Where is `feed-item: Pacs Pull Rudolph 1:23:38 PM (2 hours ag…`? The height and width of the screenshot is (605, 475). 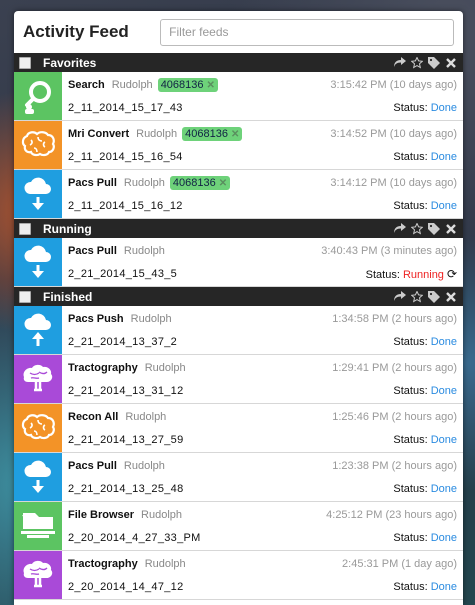 feed-item: Pacs Pull Rudolph 1:23:38 PM (2 hours ag… is located at coordinates (238, 477).